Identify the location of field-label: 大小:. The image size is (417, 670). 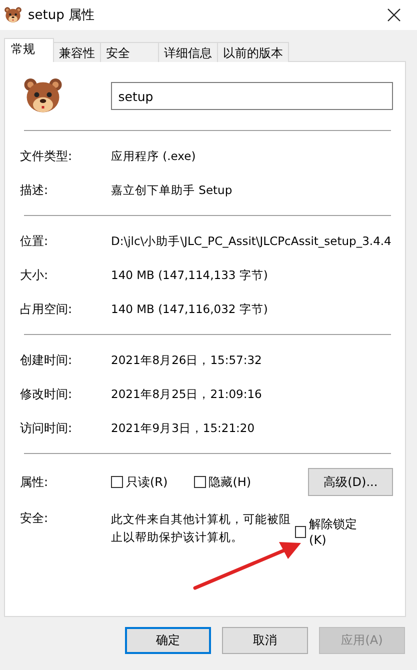
(35, 275).